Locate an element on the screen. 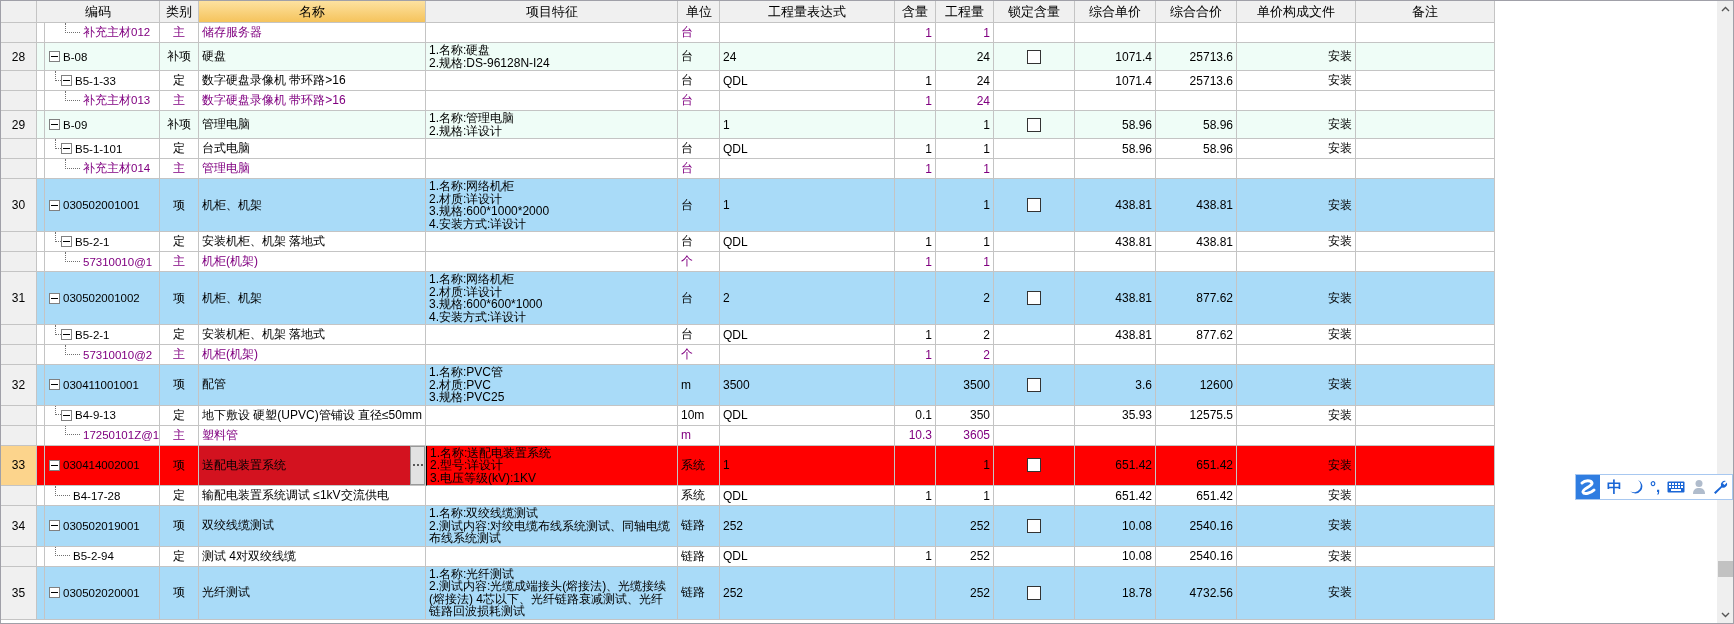 The width and height of the screenshot is (1734, 624). row-header: 29 is located at coordinates (19, 125).